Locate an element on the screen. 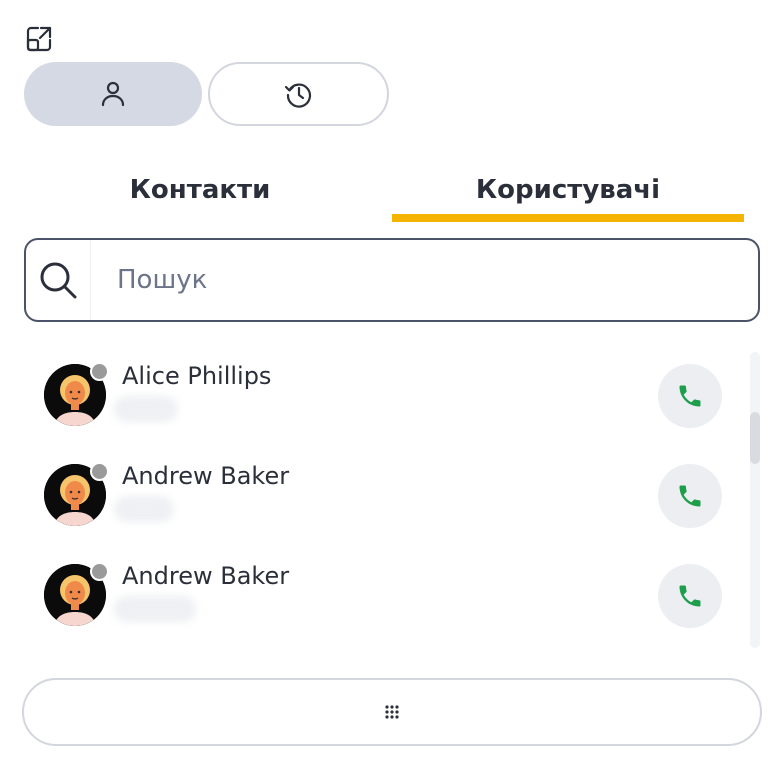 The width and height of the screenshot is (784, 768). search-box is located at coordinates (392, 280).